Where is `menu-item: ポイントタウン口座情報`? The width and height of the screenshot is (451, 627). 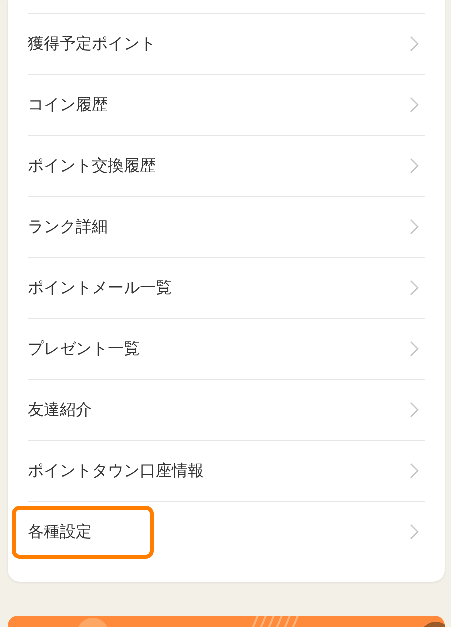 menu-item: ポイントタウン口座情報 is located at coordinates (226, 471).